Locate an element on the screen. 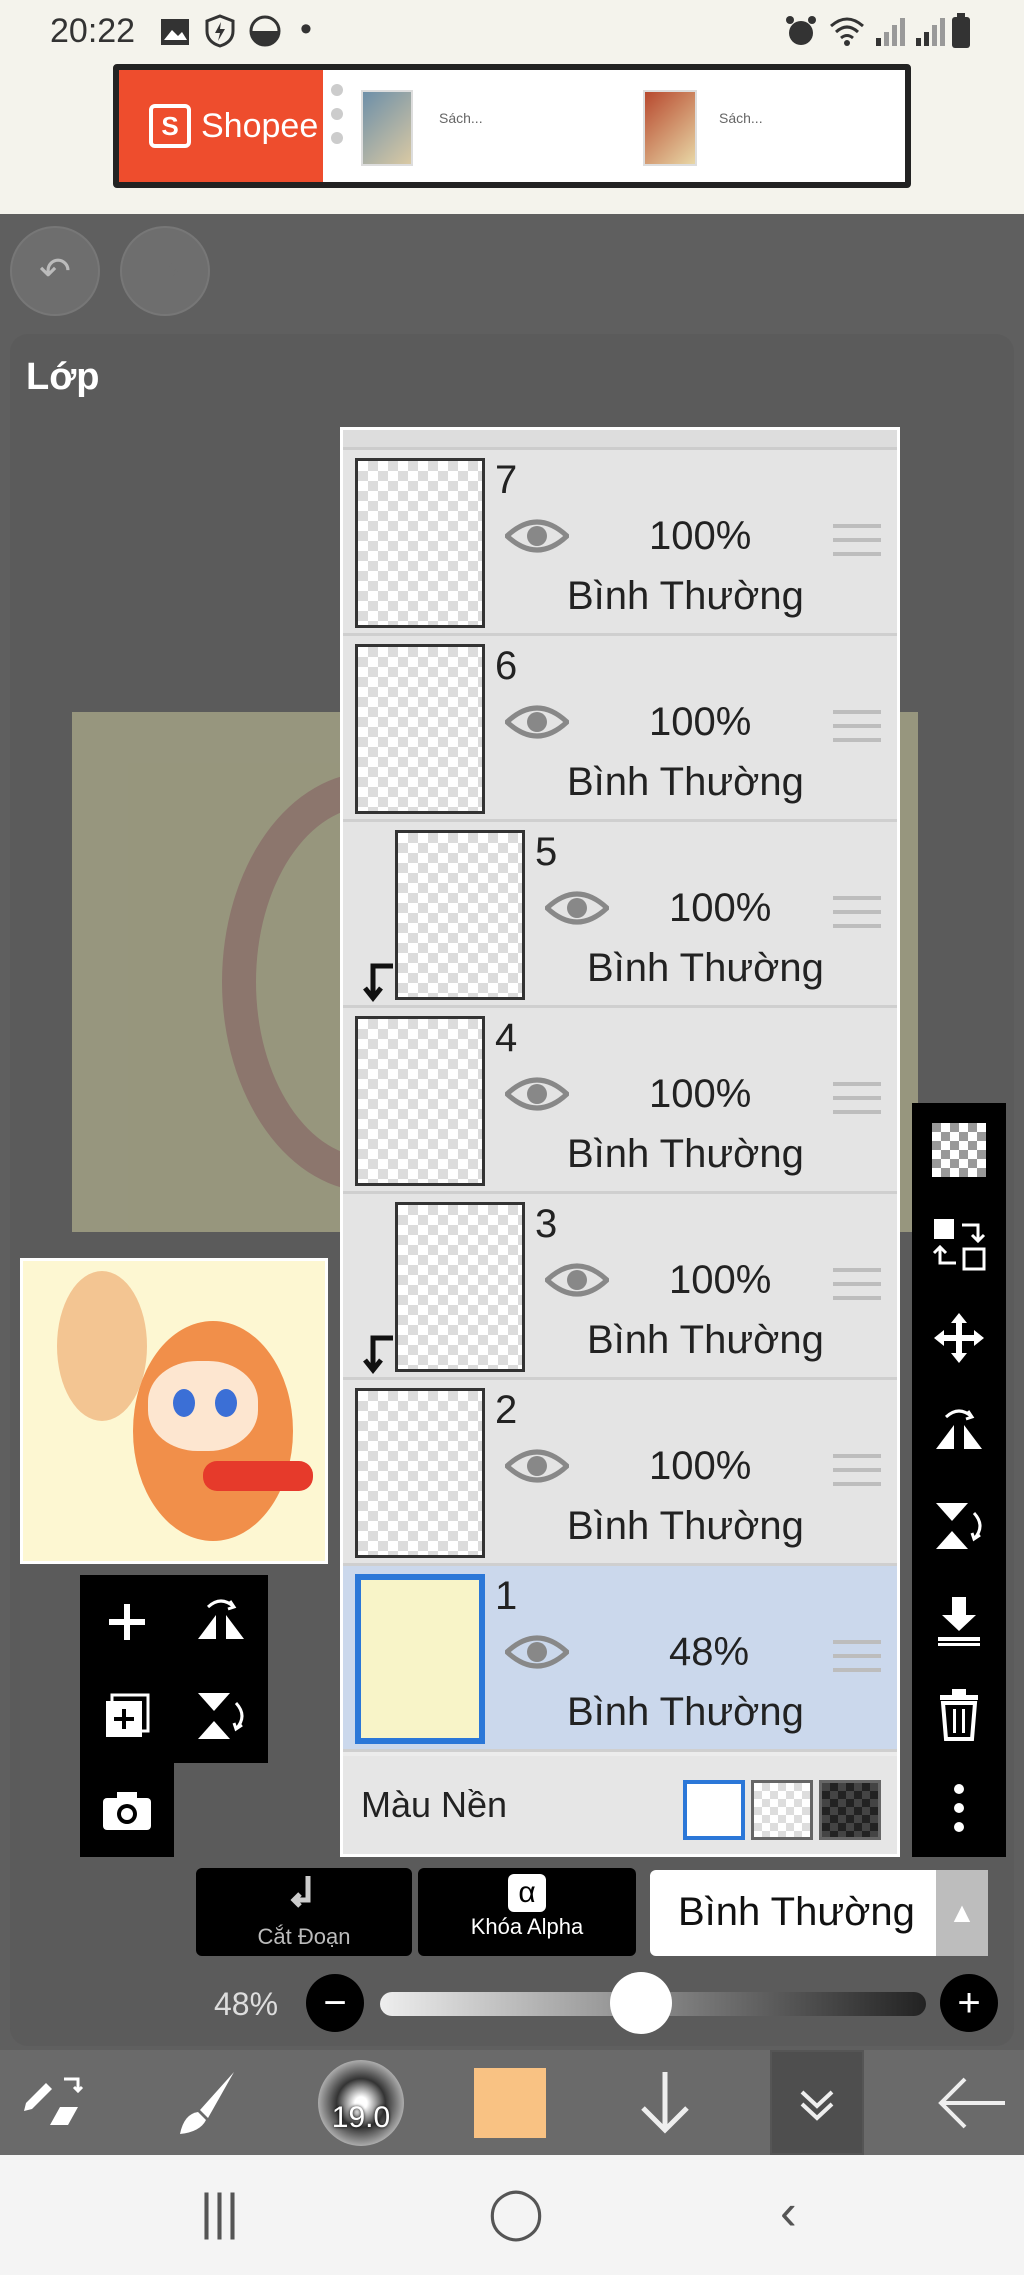  back-button: ‹ is located at coordinates (788, 2212).